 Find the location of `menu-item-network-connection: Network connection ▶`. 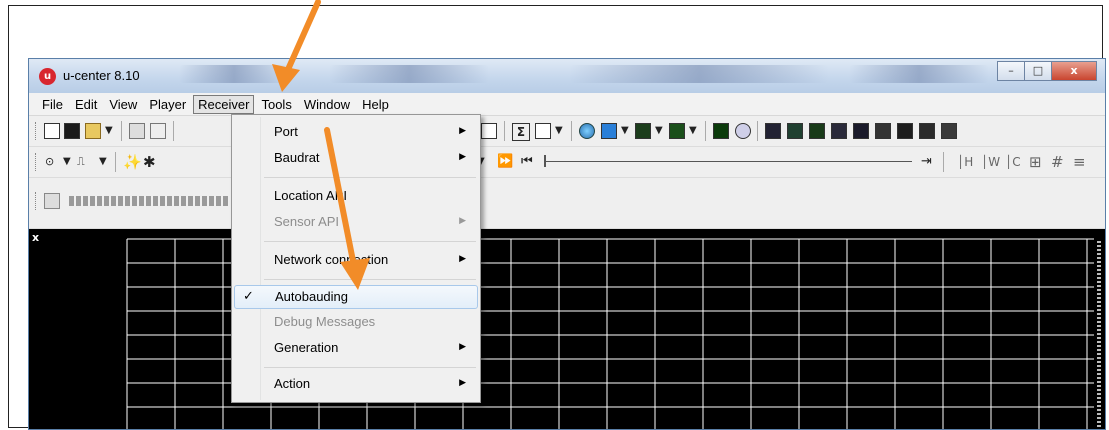

menu-item-network-connection: Network connection ▶ is located at coordinates (356, 261).